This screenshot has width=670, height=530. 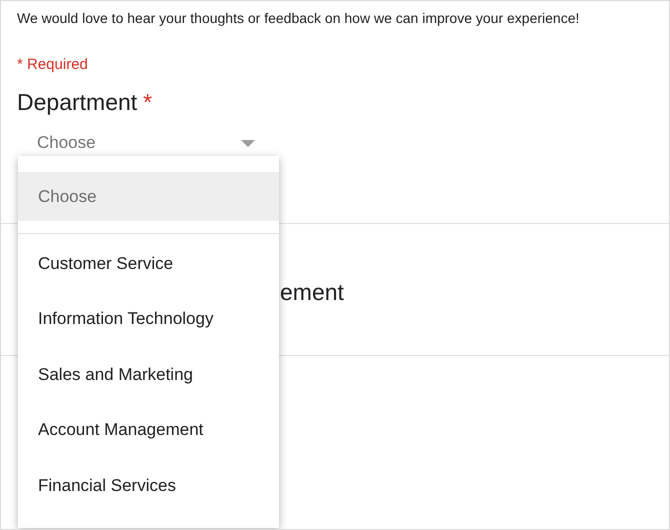 I want to click on menu-item: Financial Services, so click(x=148, y=486).